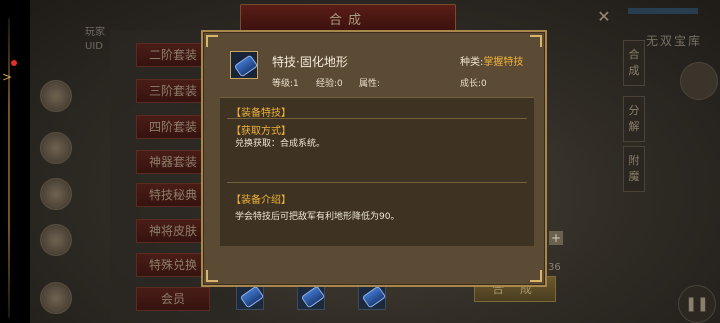 The image size is (720, 323). What do you see at coordinates (94, 46) in the screenshot?
I see `uid-label: UID` at bounding box center [94, 46].